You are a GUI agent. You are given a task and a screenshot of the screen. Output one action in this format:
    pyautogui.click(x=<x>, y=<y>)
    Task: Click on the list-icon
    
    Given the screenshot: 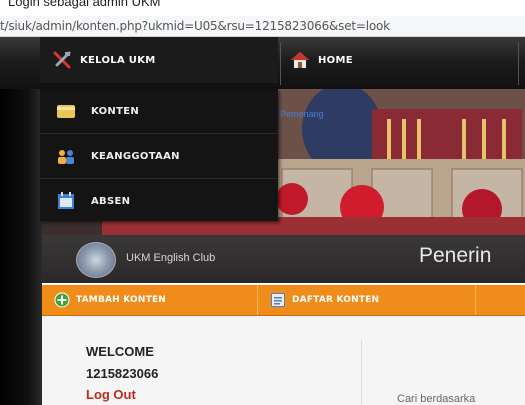 What is the action you would take?
    pyautogui.click(x=278, y=300)
    